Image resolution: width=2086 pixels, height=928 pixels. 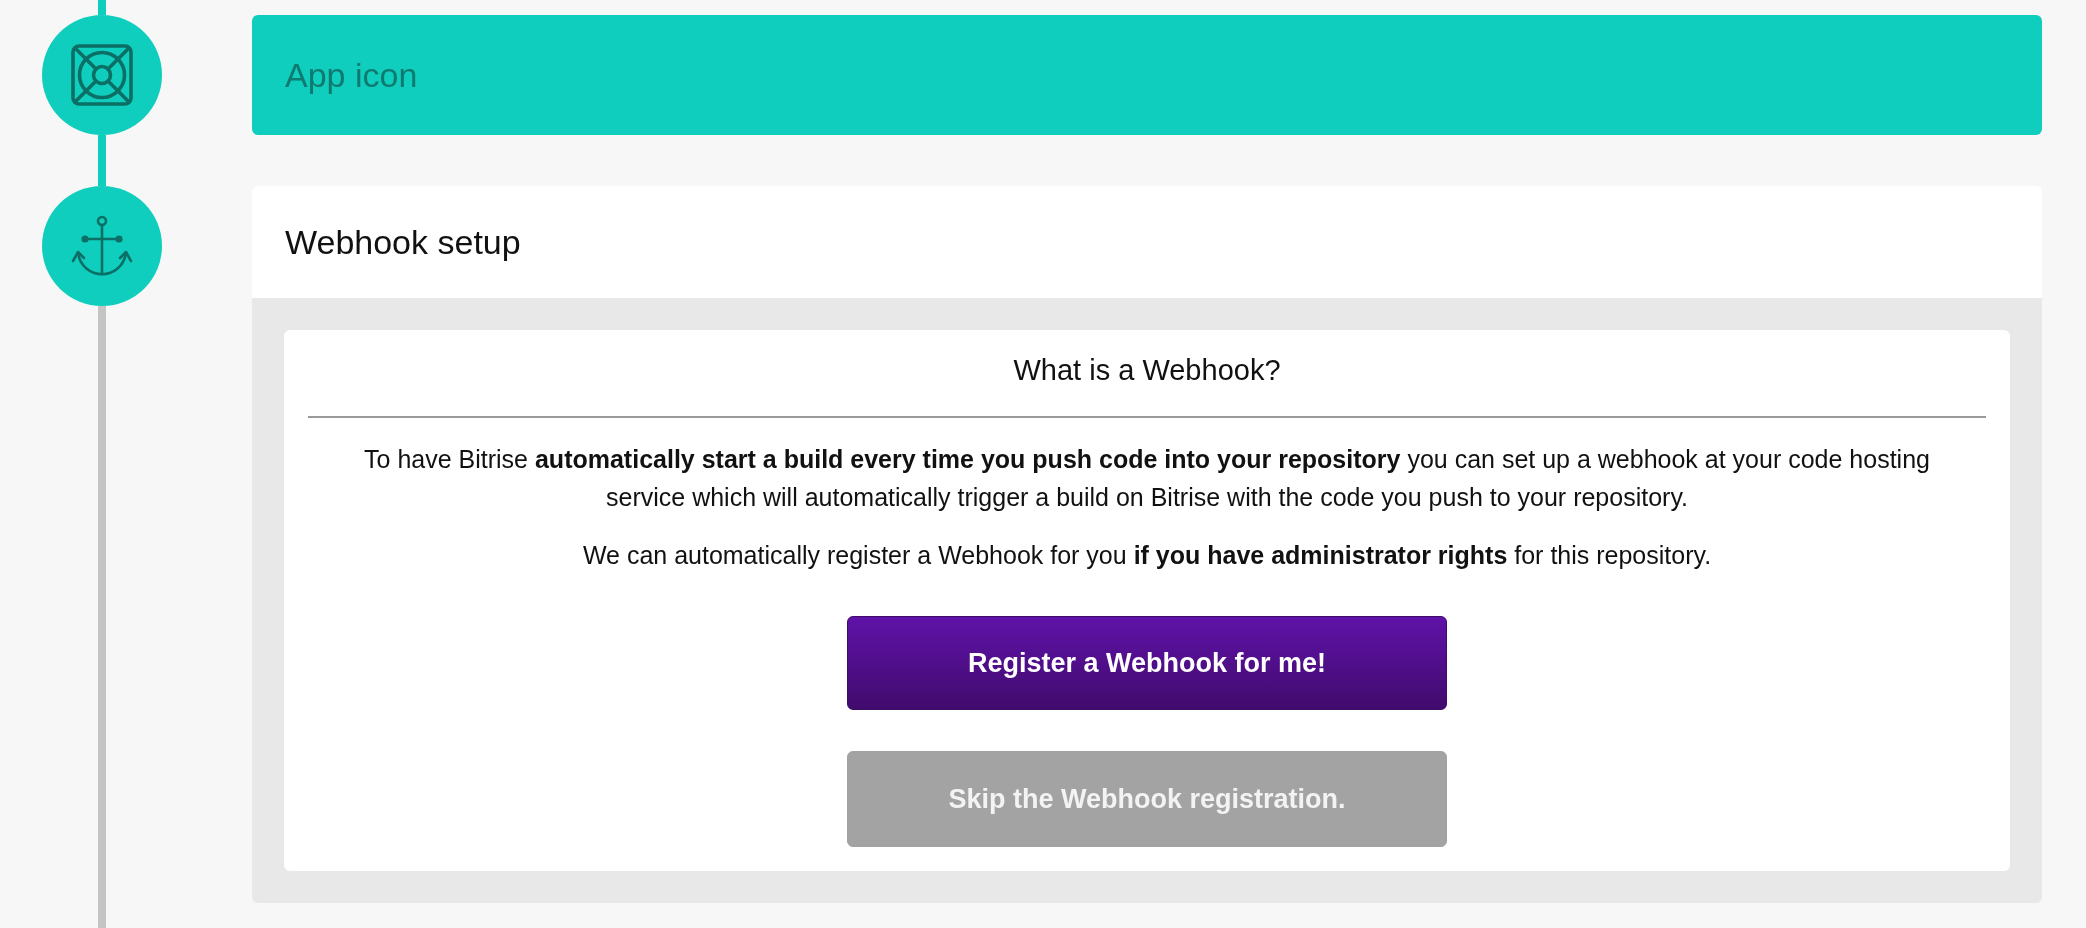 What do you see at coordinates (1147, 478) in the screenshot?
I see `info-text: To have Bitrise automatically start a build every time you push code into your repository you can set up a webhook at your code hosting service which will automatically trigger a build on Bitrise with the code you push to your repository.` at bounding box center [1147, 478].